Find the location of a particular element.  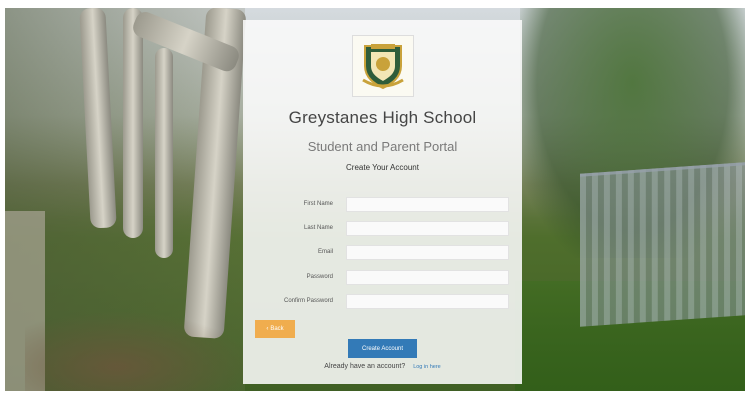

school-logo is located at coordinates (383, 66).